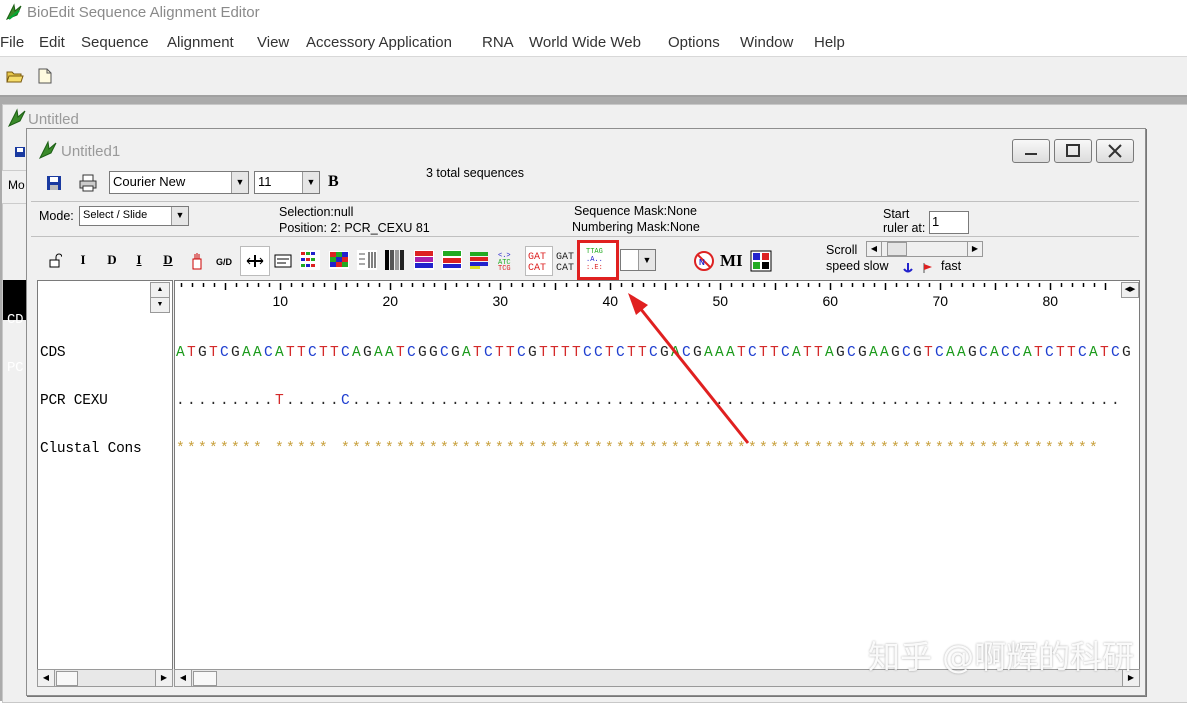 This screenshot has height=703, width=1187. Describe the element at coordinates (139, 260) in the screenshot. I see `insert-gap-button: I` at that location.